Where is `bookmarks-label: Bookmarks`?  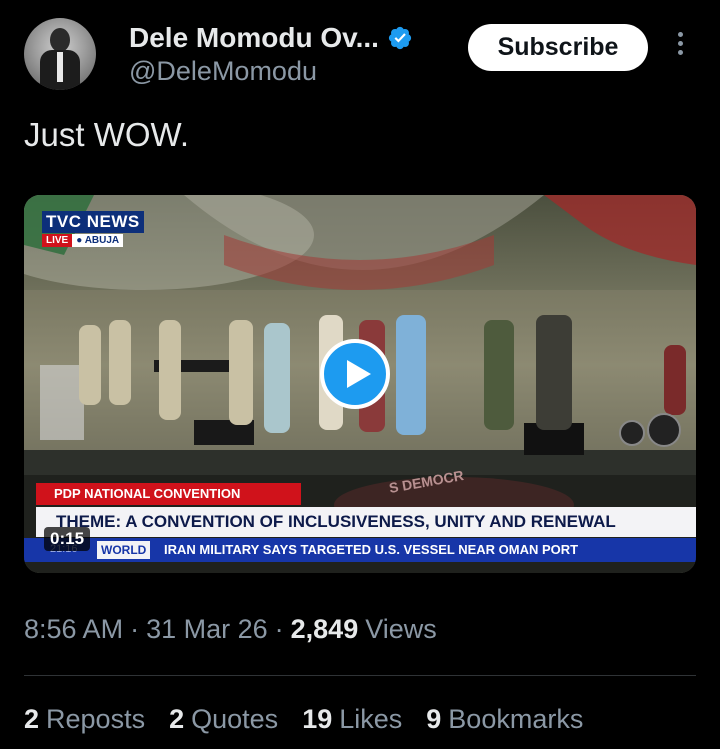 bookmarks-label: Bookmarks is located at coordinates (516, 719).